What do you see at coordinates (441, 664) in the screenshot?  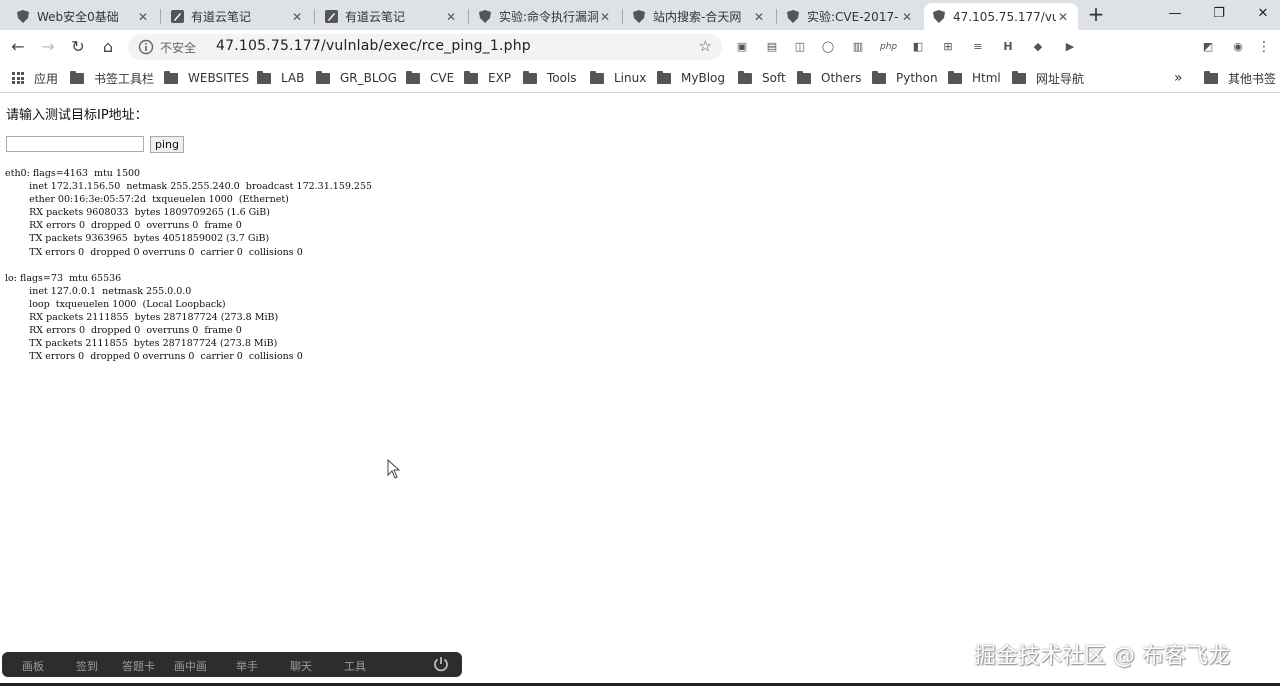 I see `power-icon` at bounding box center [441, 664].